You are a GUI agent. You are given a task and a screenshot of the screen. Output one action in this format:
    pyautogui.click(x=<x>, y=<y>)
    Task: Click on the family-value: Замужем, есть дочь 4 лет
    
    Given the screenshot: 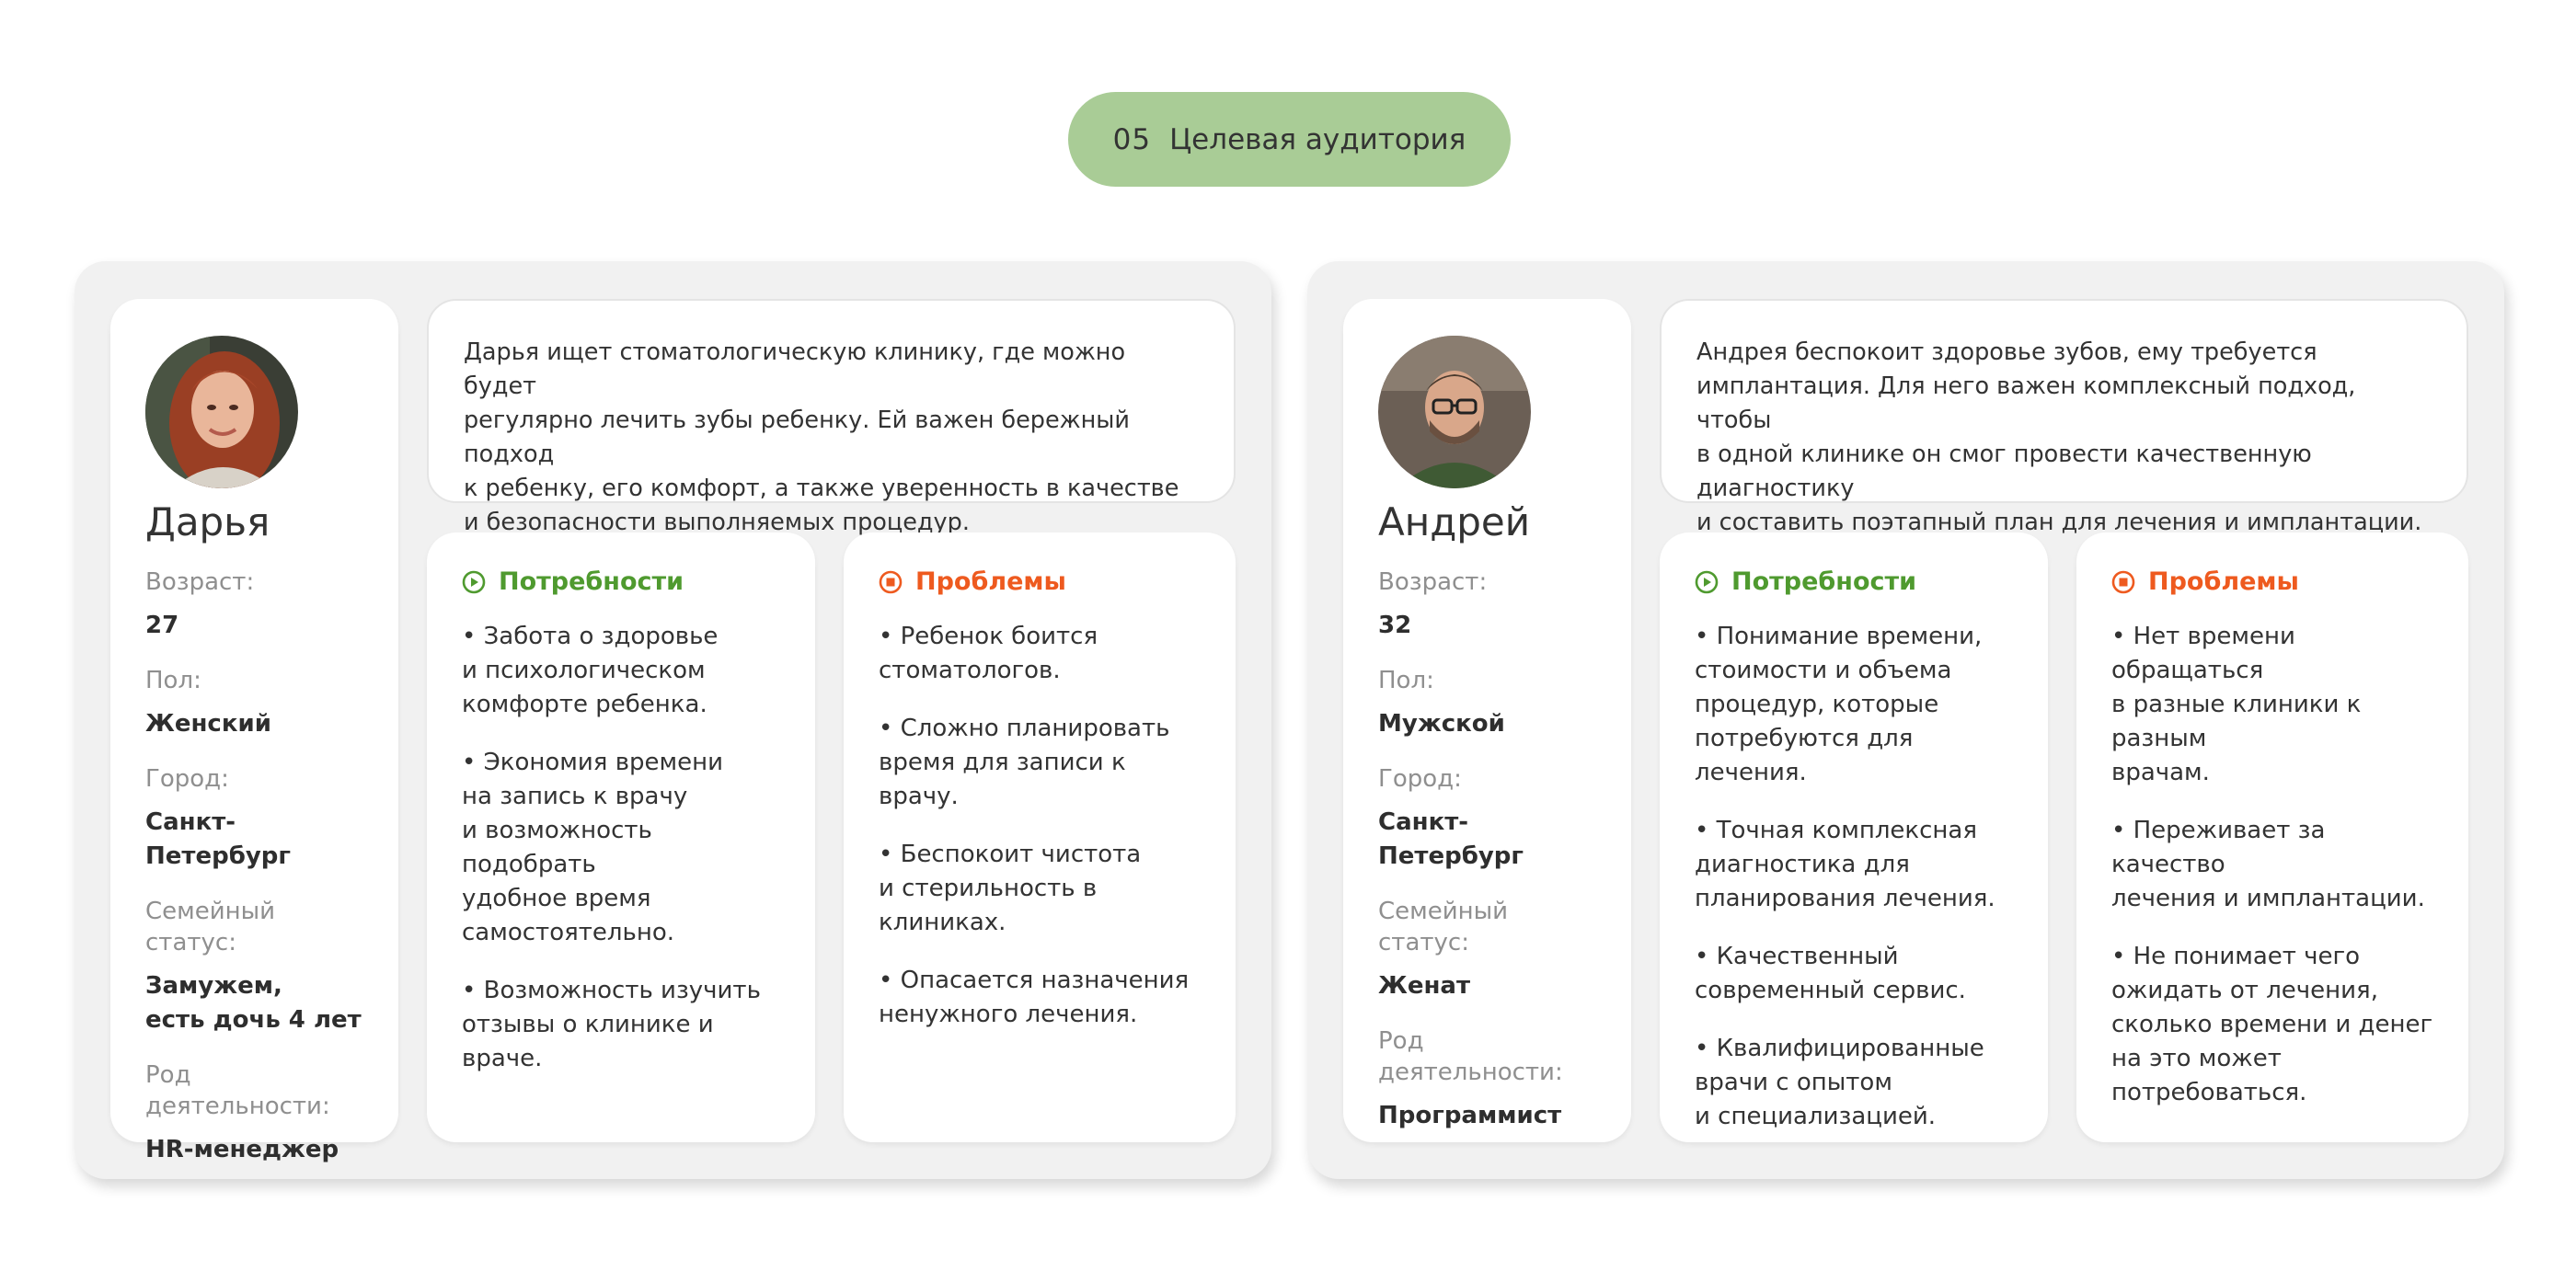 What is the action you would take?
    pyautogui.click(x=253, y=1003)
    